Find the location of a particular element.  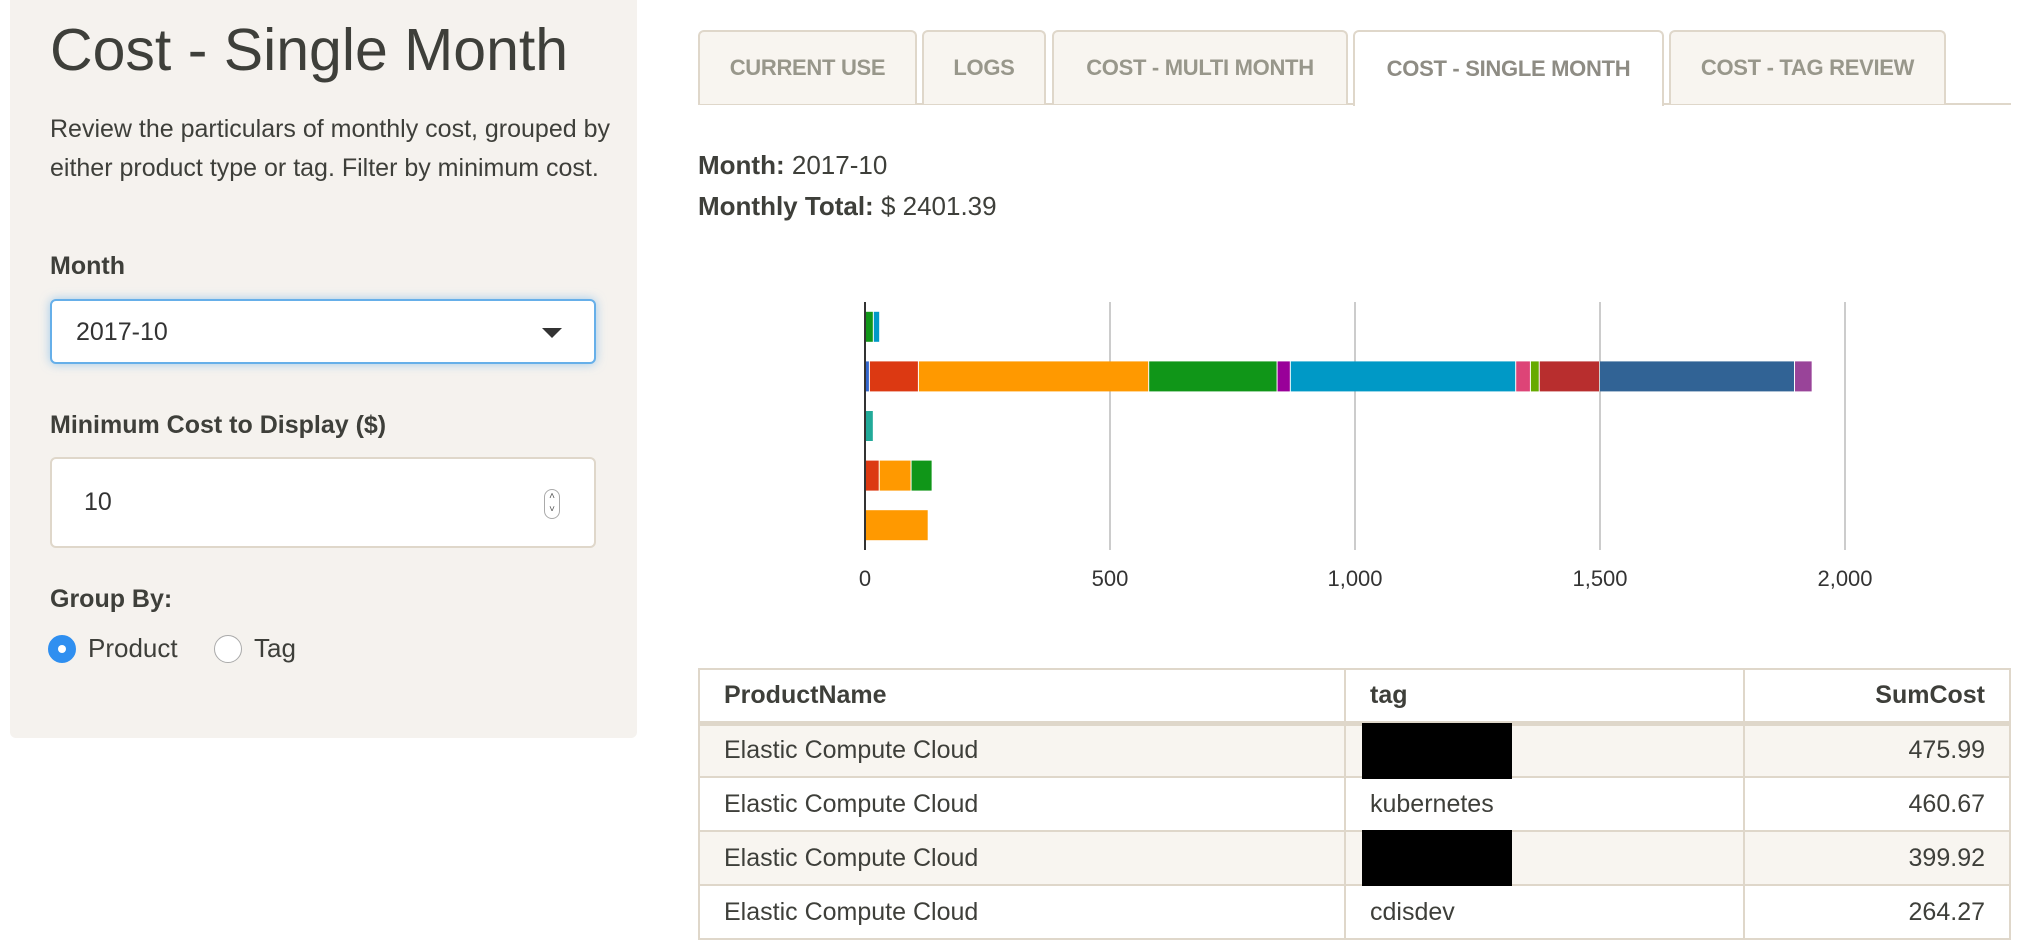

table-row: Elastic Compute Cloud kubernetes 460.67 is located at coordinates (1354, 804).